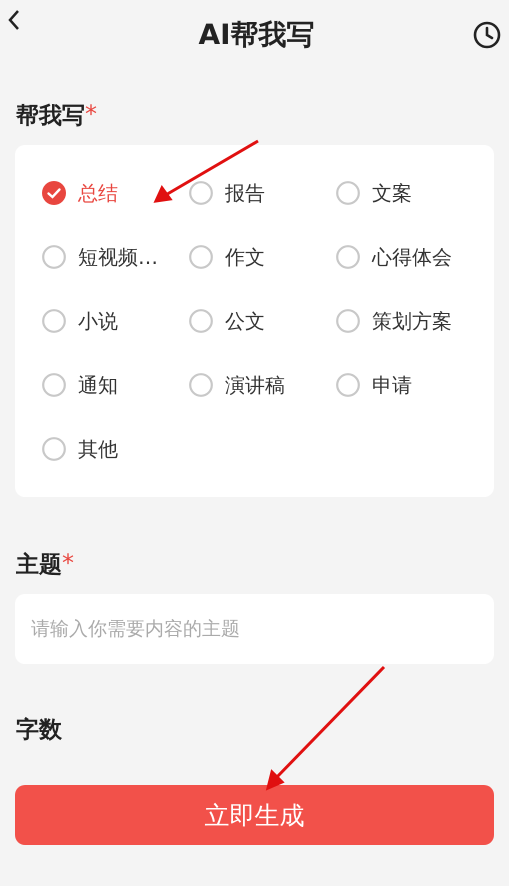 The height and width of the screenshot is (886, 509). I want to click on type-option: 申请, so click(411, 385).